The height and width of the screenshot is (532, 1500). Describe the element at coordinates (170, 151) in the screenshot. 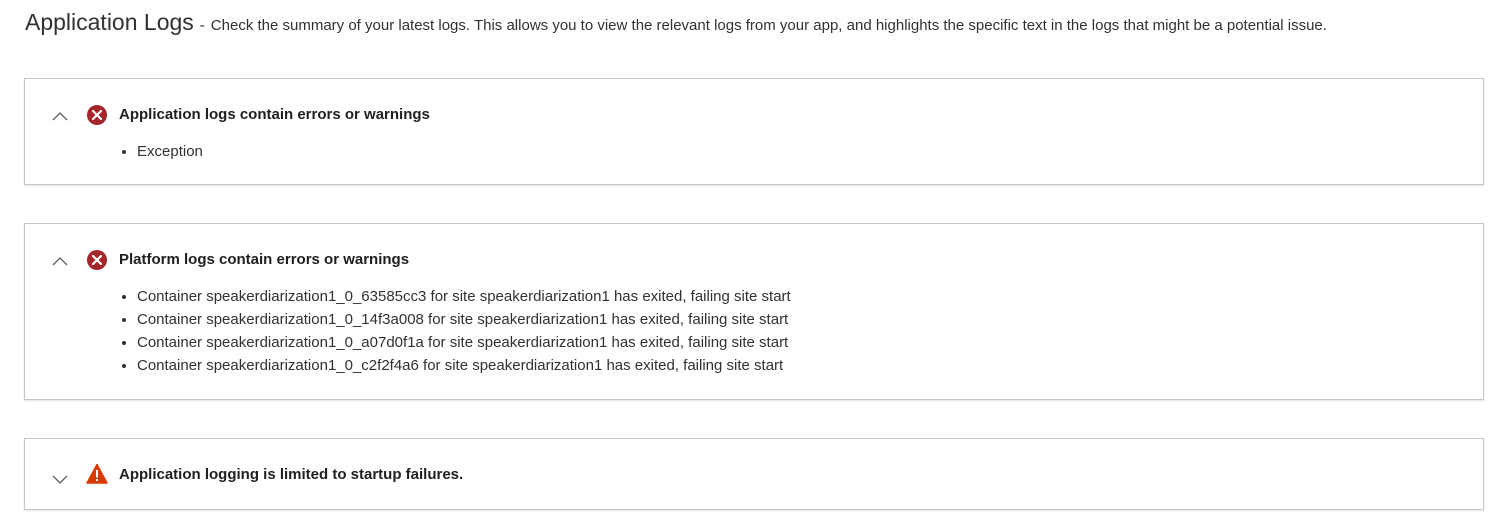

I see `list-item: Exception` at that location.